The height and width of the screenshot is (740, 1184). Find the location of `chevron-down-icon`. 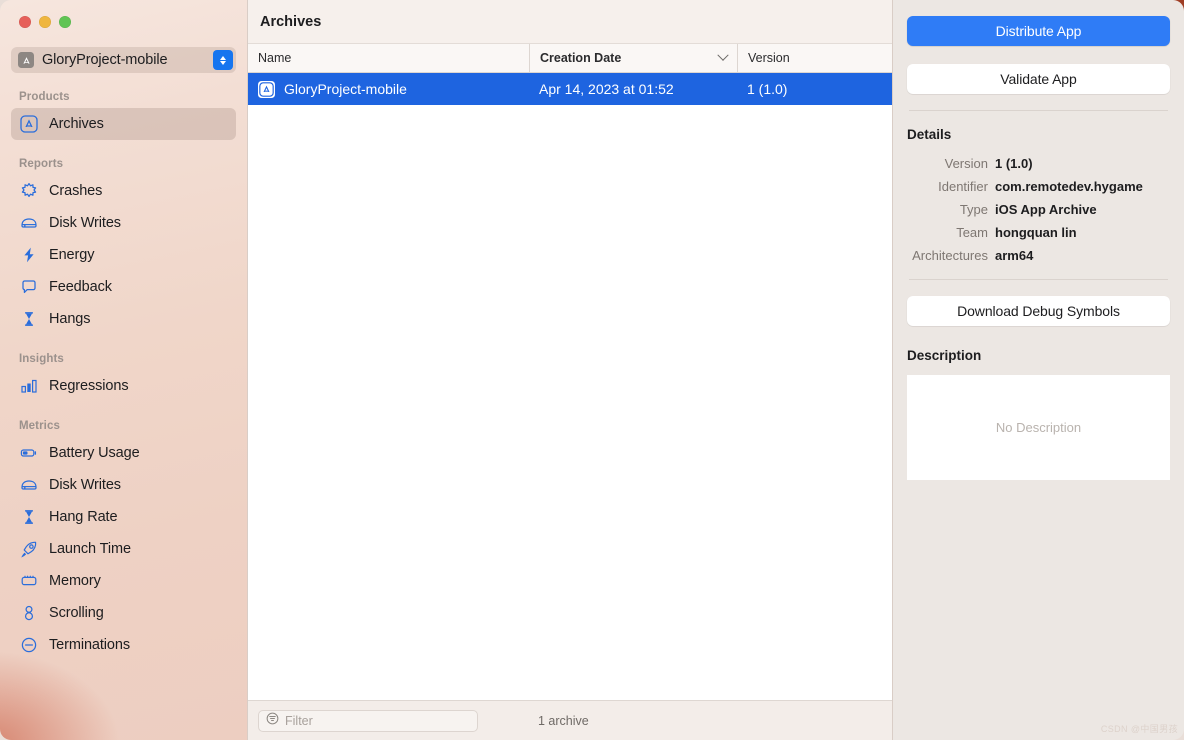

chevron-down-icon is located at coordinates (723, 55).